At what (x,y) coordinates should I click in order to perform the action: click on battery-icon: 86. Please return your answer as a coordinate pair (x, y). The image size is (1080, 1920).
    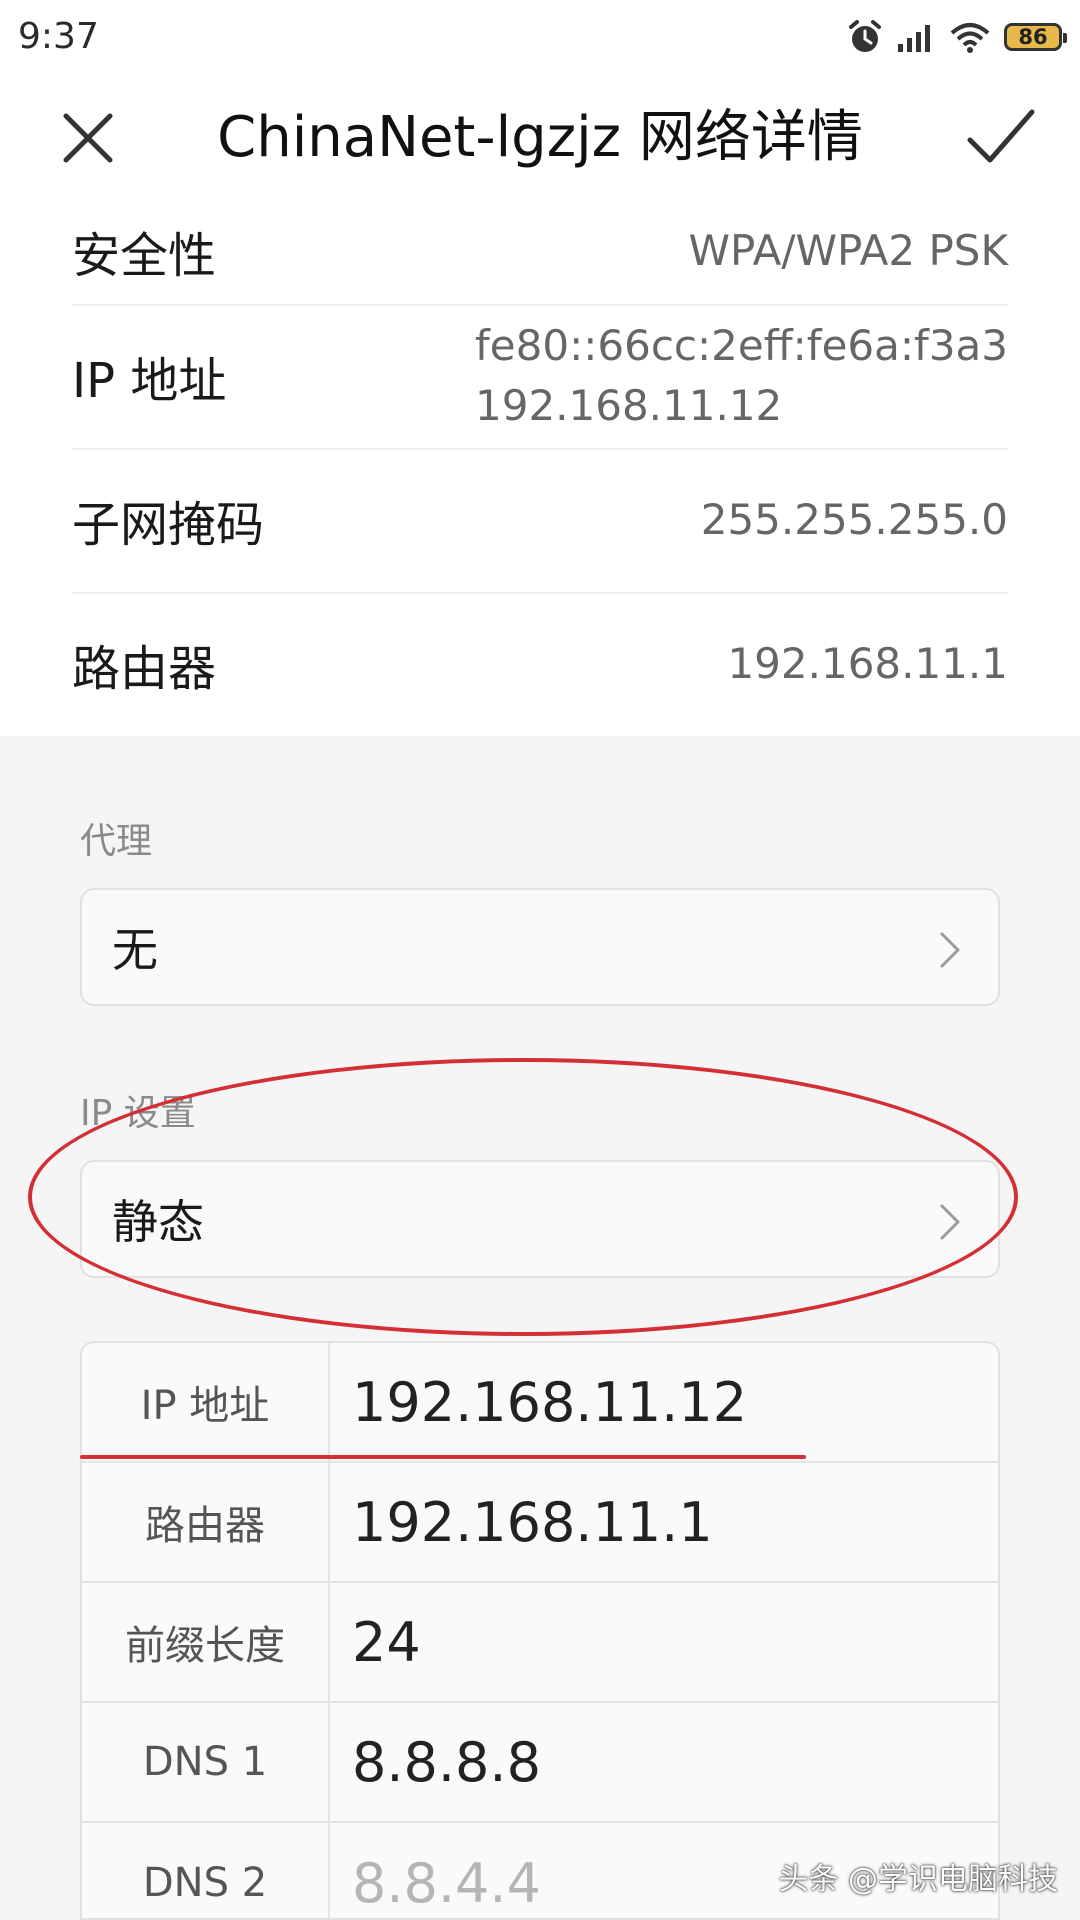
    Looking at the image, I should click on (1035, 37).